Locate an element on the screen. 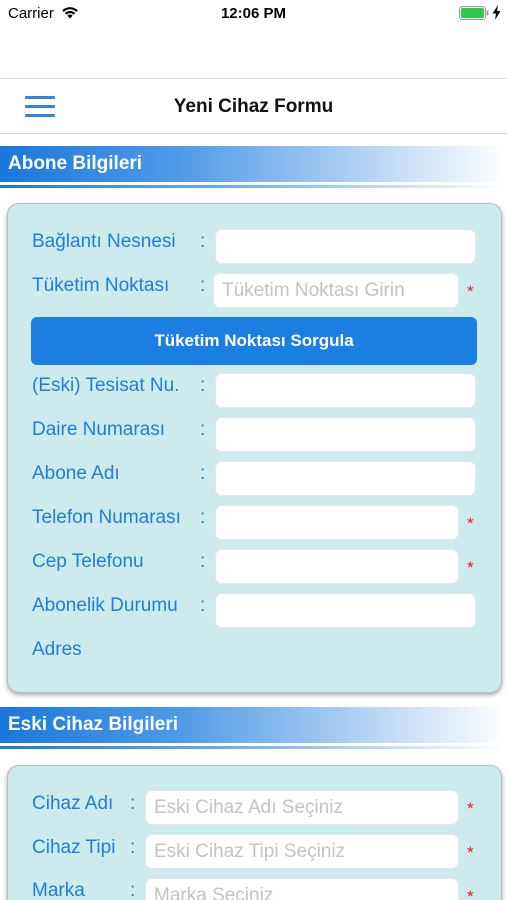 The height and width of the screenshot is (900, 507). apartment-number-label: Daire Numarası is located at coordinates (99, 429).